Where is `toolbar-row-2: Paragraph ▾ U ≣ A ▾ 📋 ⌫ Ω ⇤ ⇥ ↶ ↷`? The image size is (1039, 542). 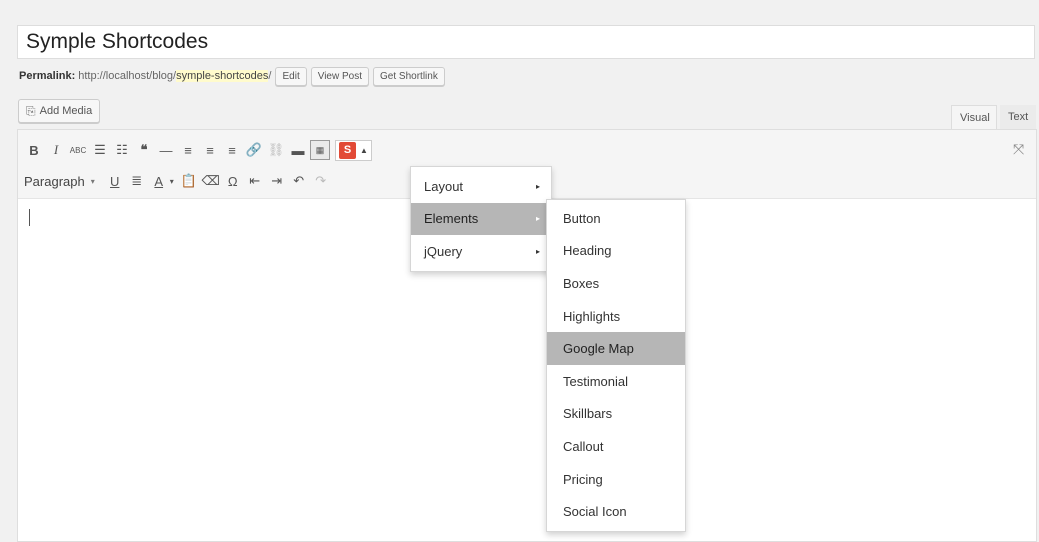 toolbar-row-2: Paragraph ▾ U ≣ A ▾ 📋 ⌫ Ω ⇤ ⇥ ↶ ↷ is located at coordinates (178, 181).